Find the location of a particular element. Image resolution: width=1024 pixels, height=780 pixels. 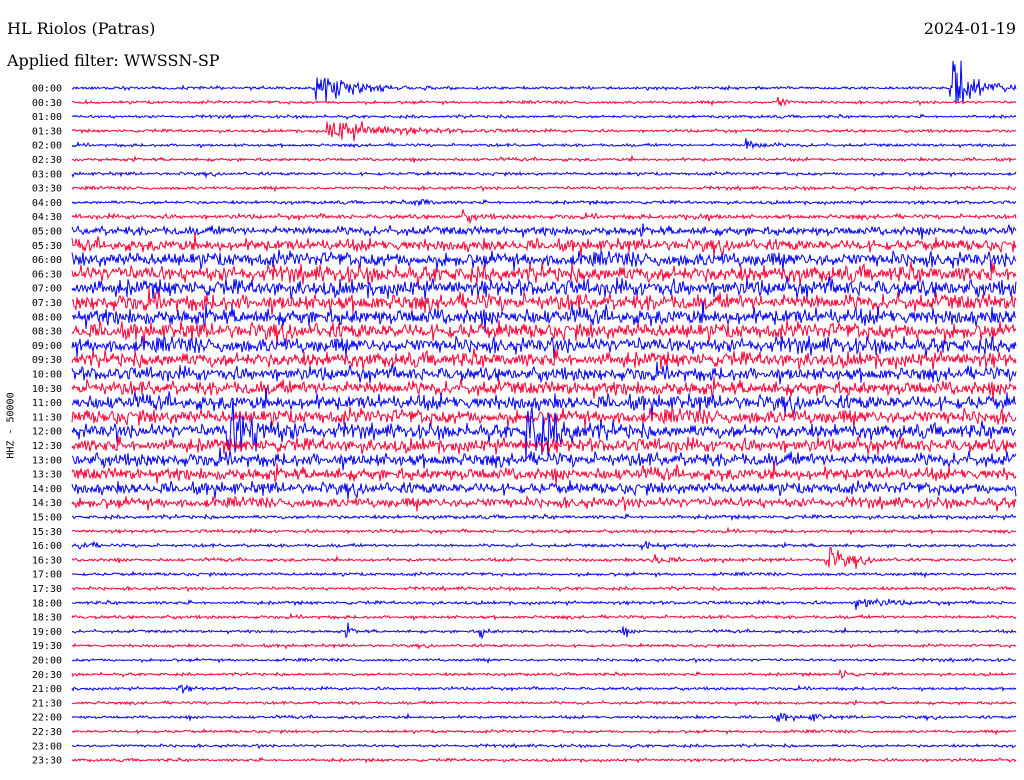

row-label: 03:00 is located at coordinates (47, 174).